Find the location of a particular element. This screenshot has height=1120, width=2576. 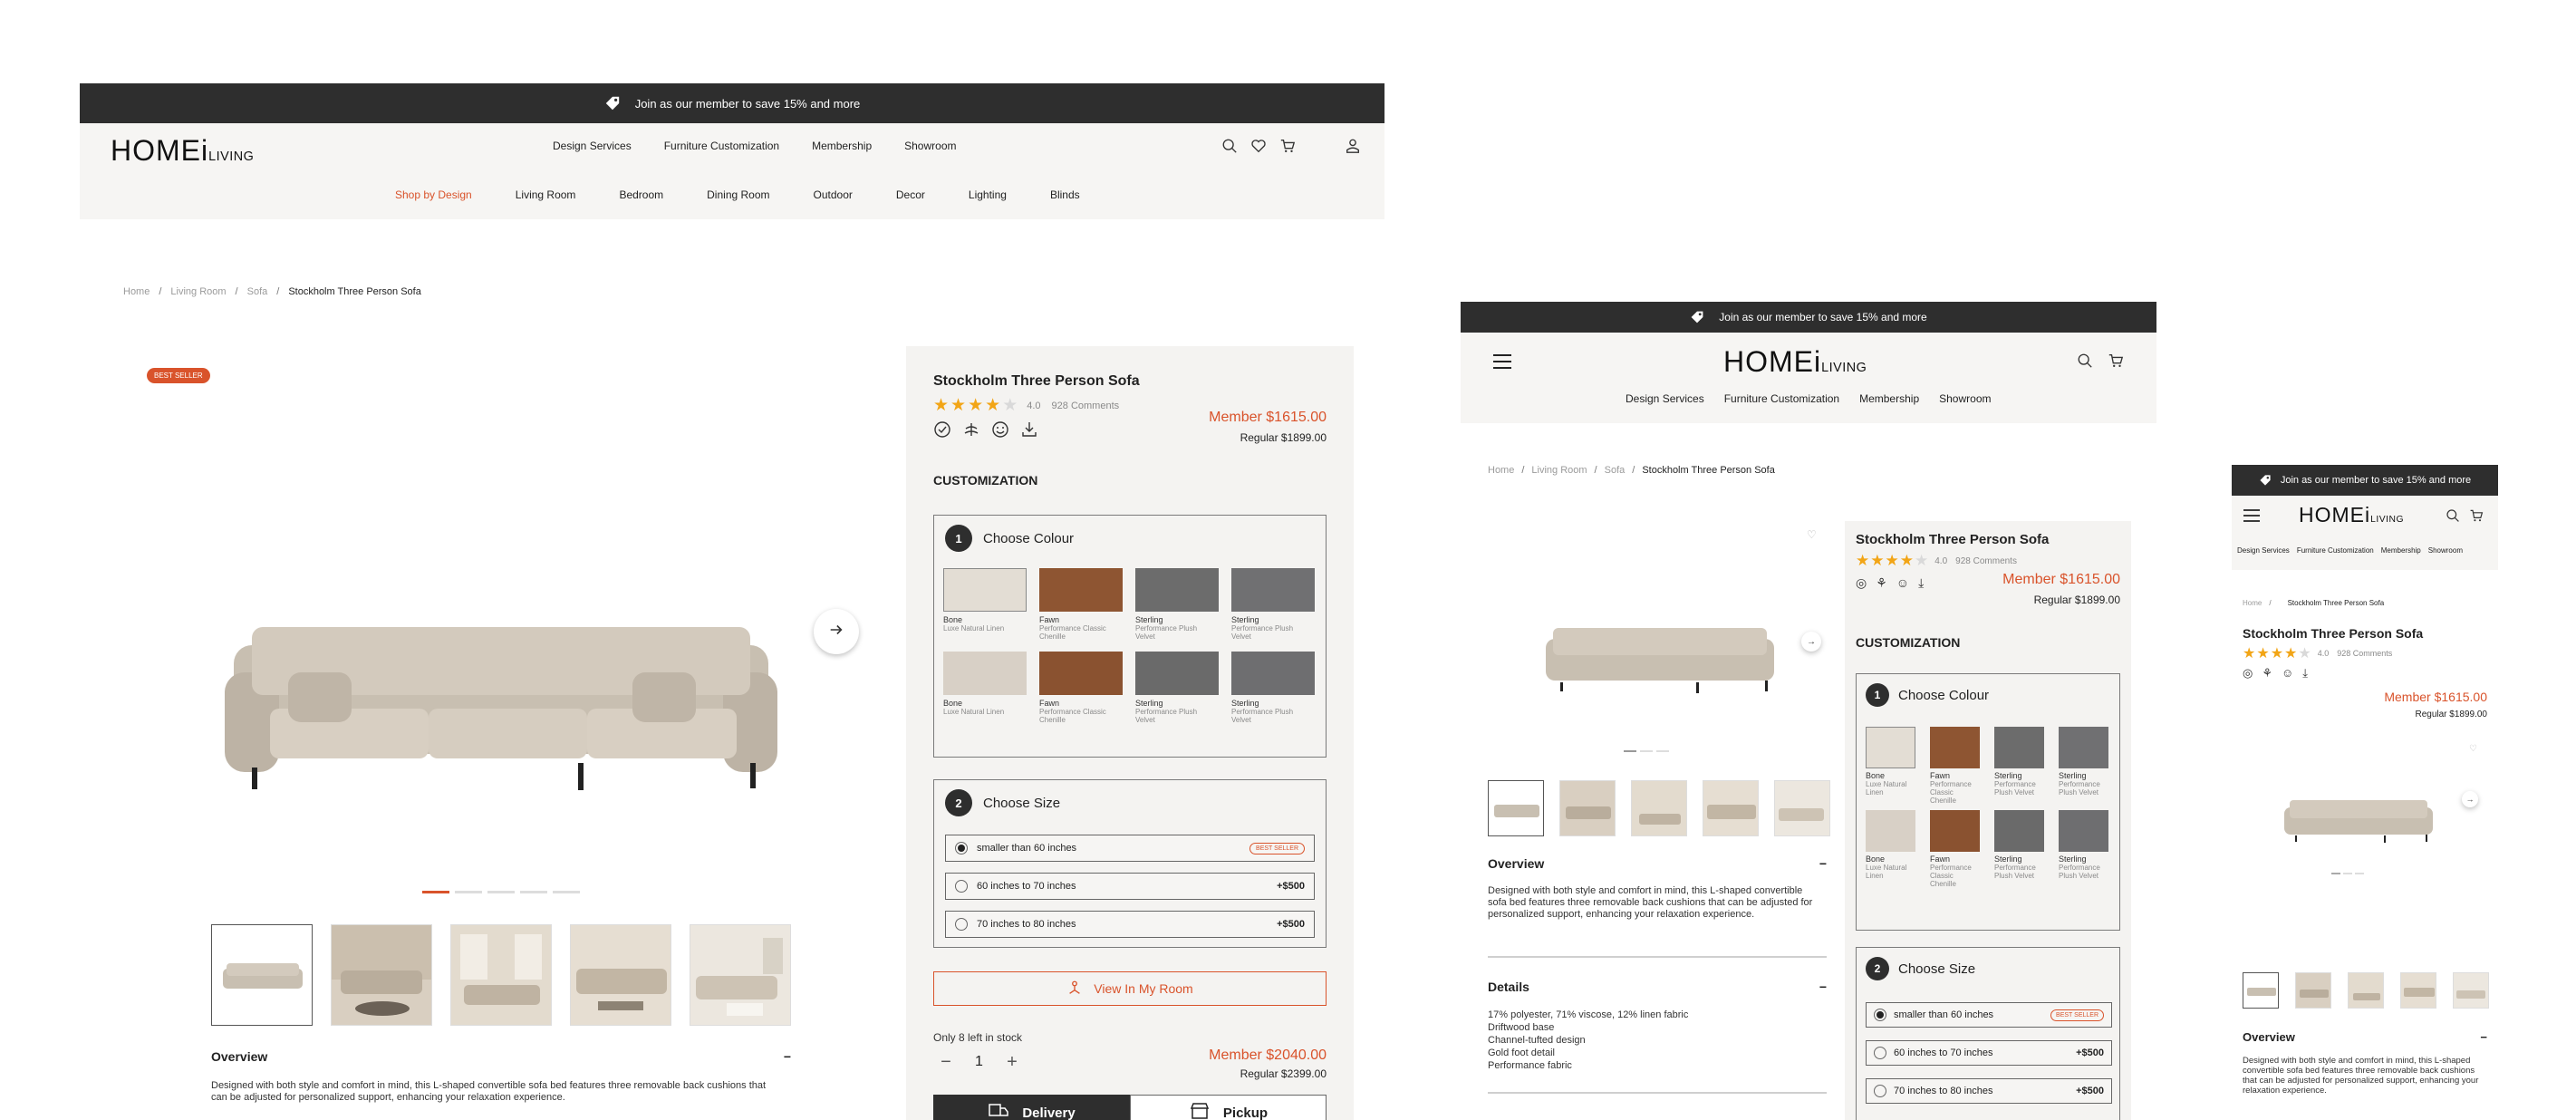

details-header: Details − is located at coordinates (1657, 987).